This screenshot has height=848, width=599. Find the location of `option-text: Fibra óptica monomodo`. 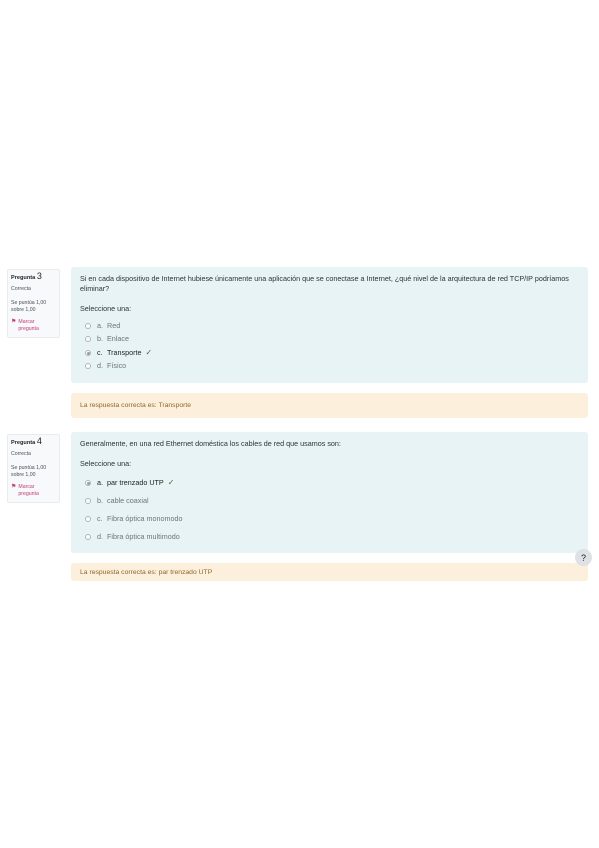

option-text: Fibra óptica monomodo is located at coordinates (145, 518).